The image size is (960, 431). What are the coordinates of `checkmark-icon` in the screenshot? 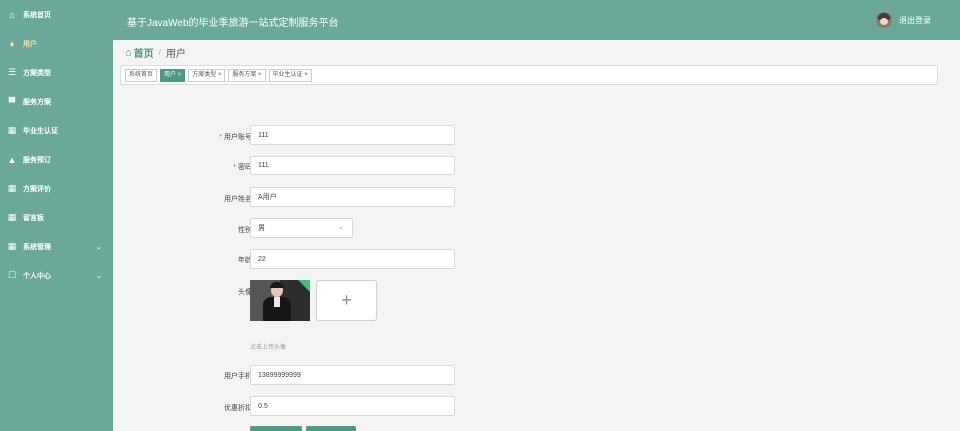 It's located at (304, 286).